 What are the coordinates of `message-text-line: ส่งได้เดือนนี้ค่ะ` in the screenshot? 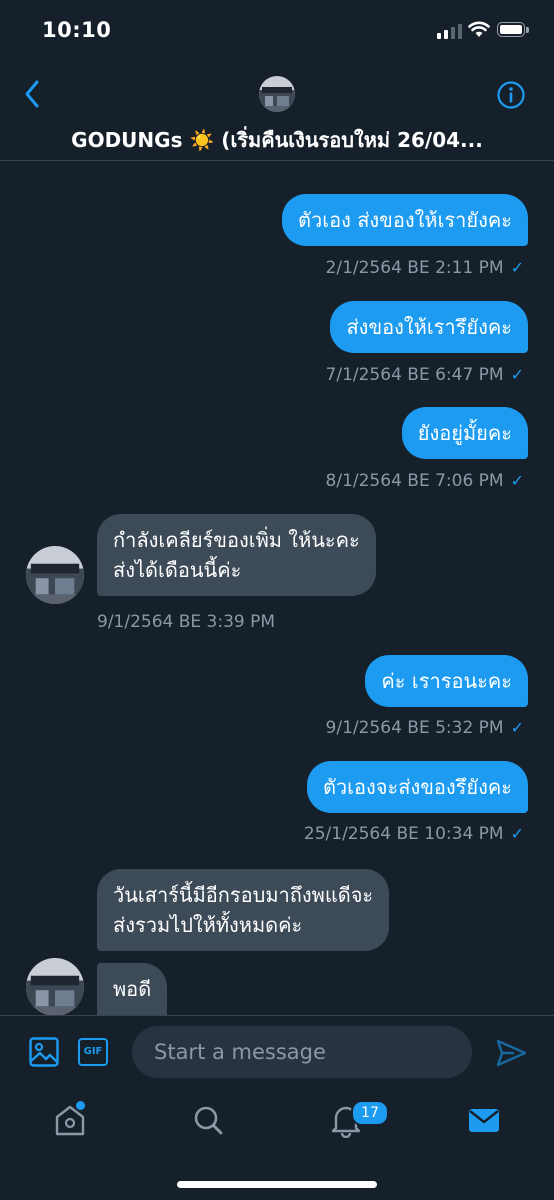 It's located at (177, 570).